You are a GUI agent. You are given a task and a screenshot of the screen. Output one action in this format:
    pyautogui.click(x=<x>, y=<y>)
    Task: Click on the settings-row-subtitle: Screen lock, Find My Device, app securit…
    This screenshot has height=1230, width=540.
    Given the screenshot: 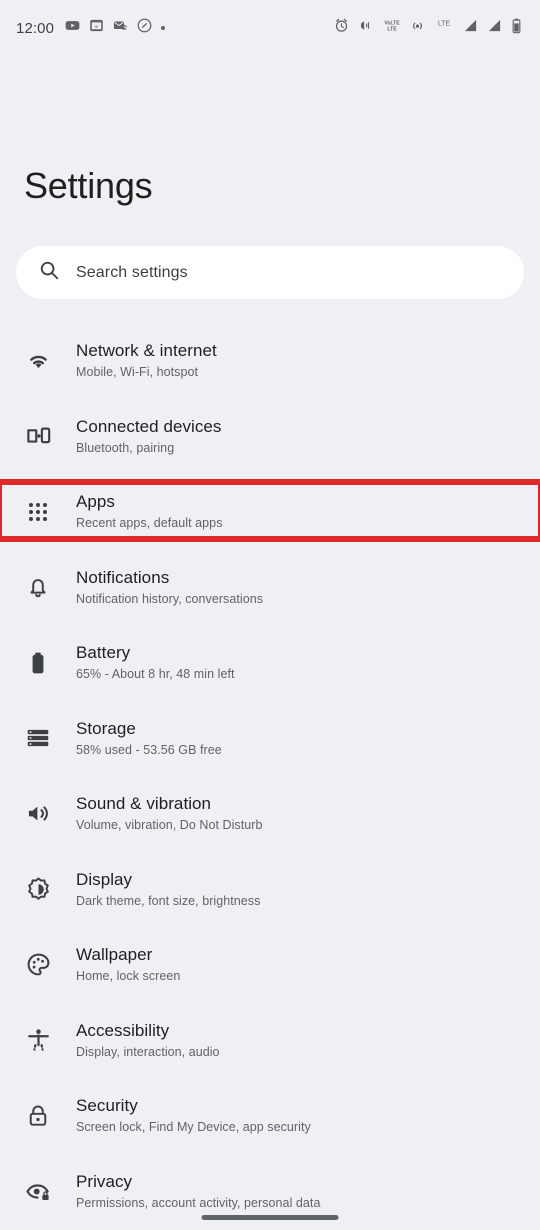 What is the action you would take?
    pyautogui.click(x=193, y=1127)
    